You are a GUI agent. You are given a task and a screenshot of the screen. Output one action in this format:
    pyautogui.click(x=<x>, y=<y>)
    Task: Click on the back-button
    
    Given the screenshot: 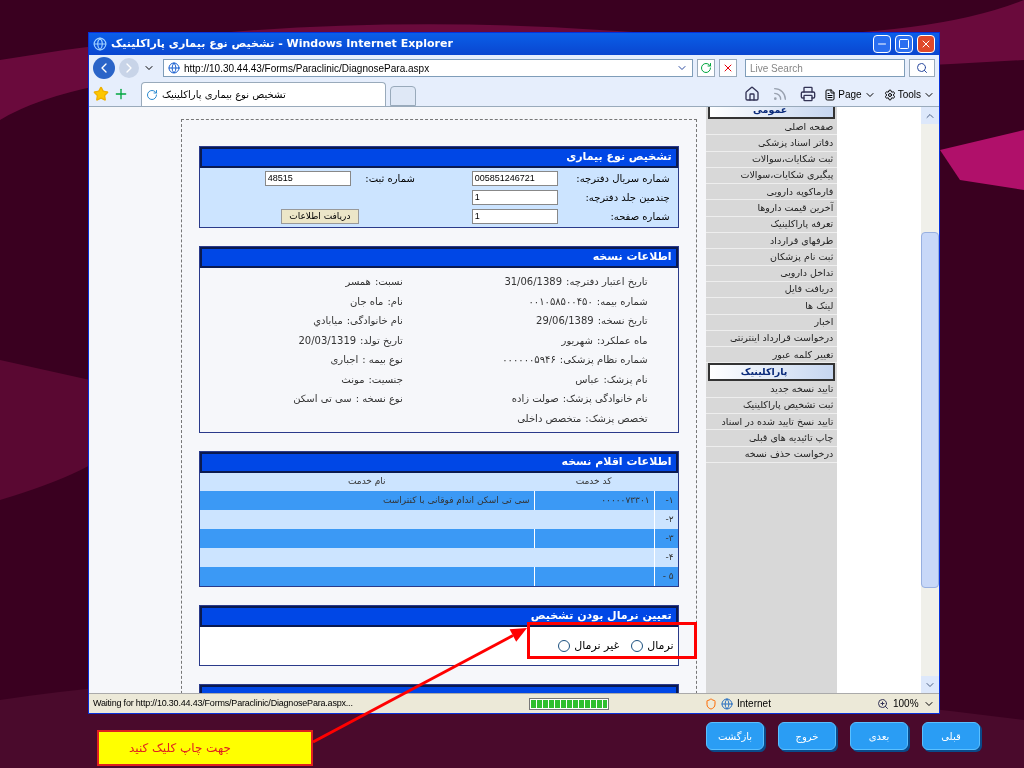 What is the action you would take?
    pyautogui.click(x=104, y=68)
    